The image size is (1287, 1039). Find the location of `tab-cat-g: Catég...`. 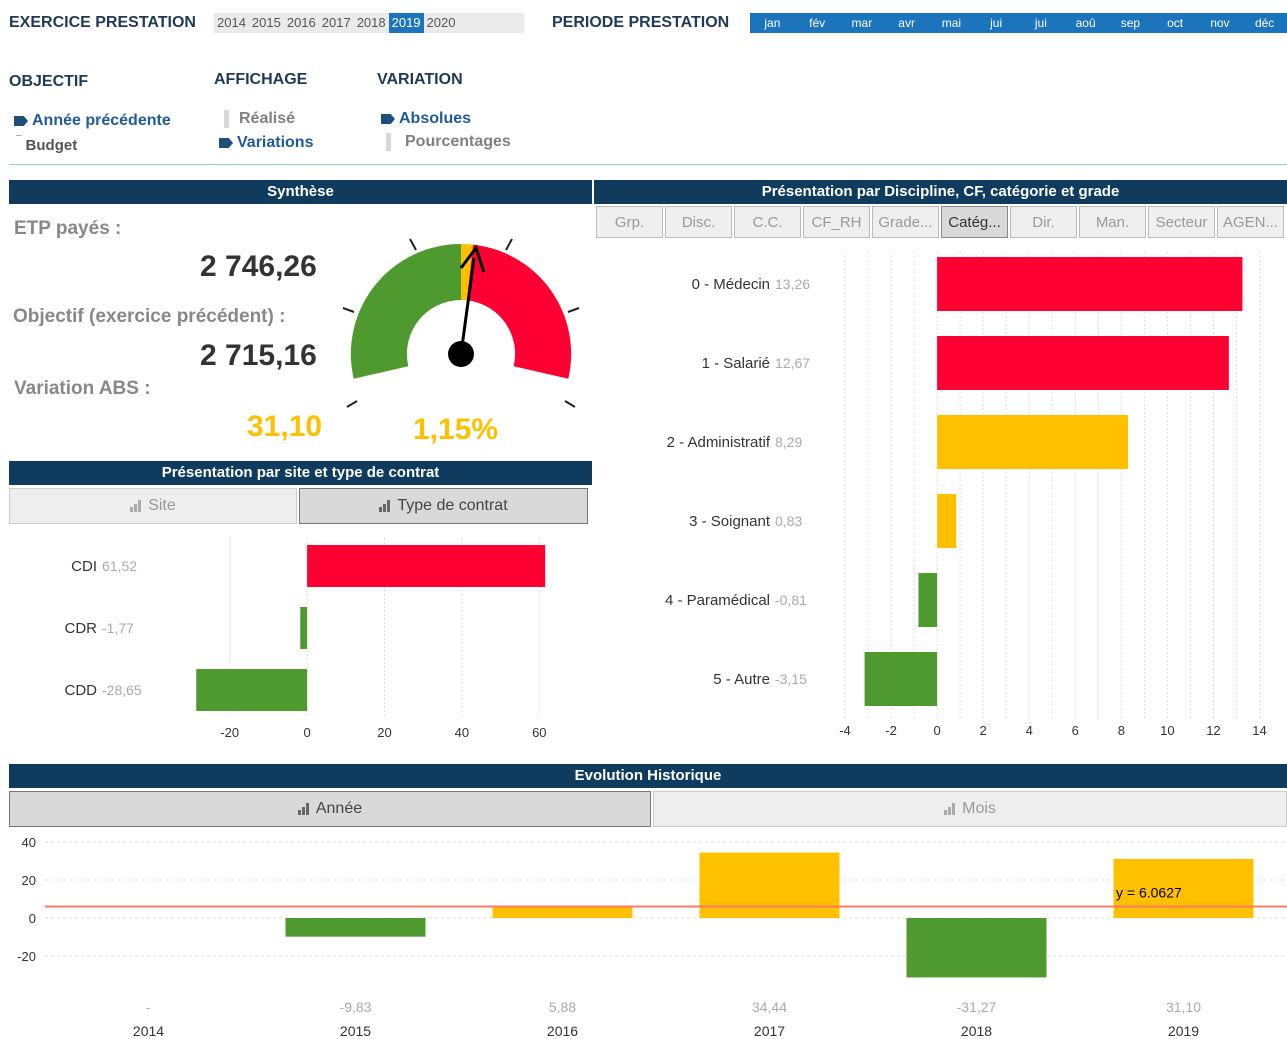

tab-cat-g: Catég... is located at coordinates (974, 222).